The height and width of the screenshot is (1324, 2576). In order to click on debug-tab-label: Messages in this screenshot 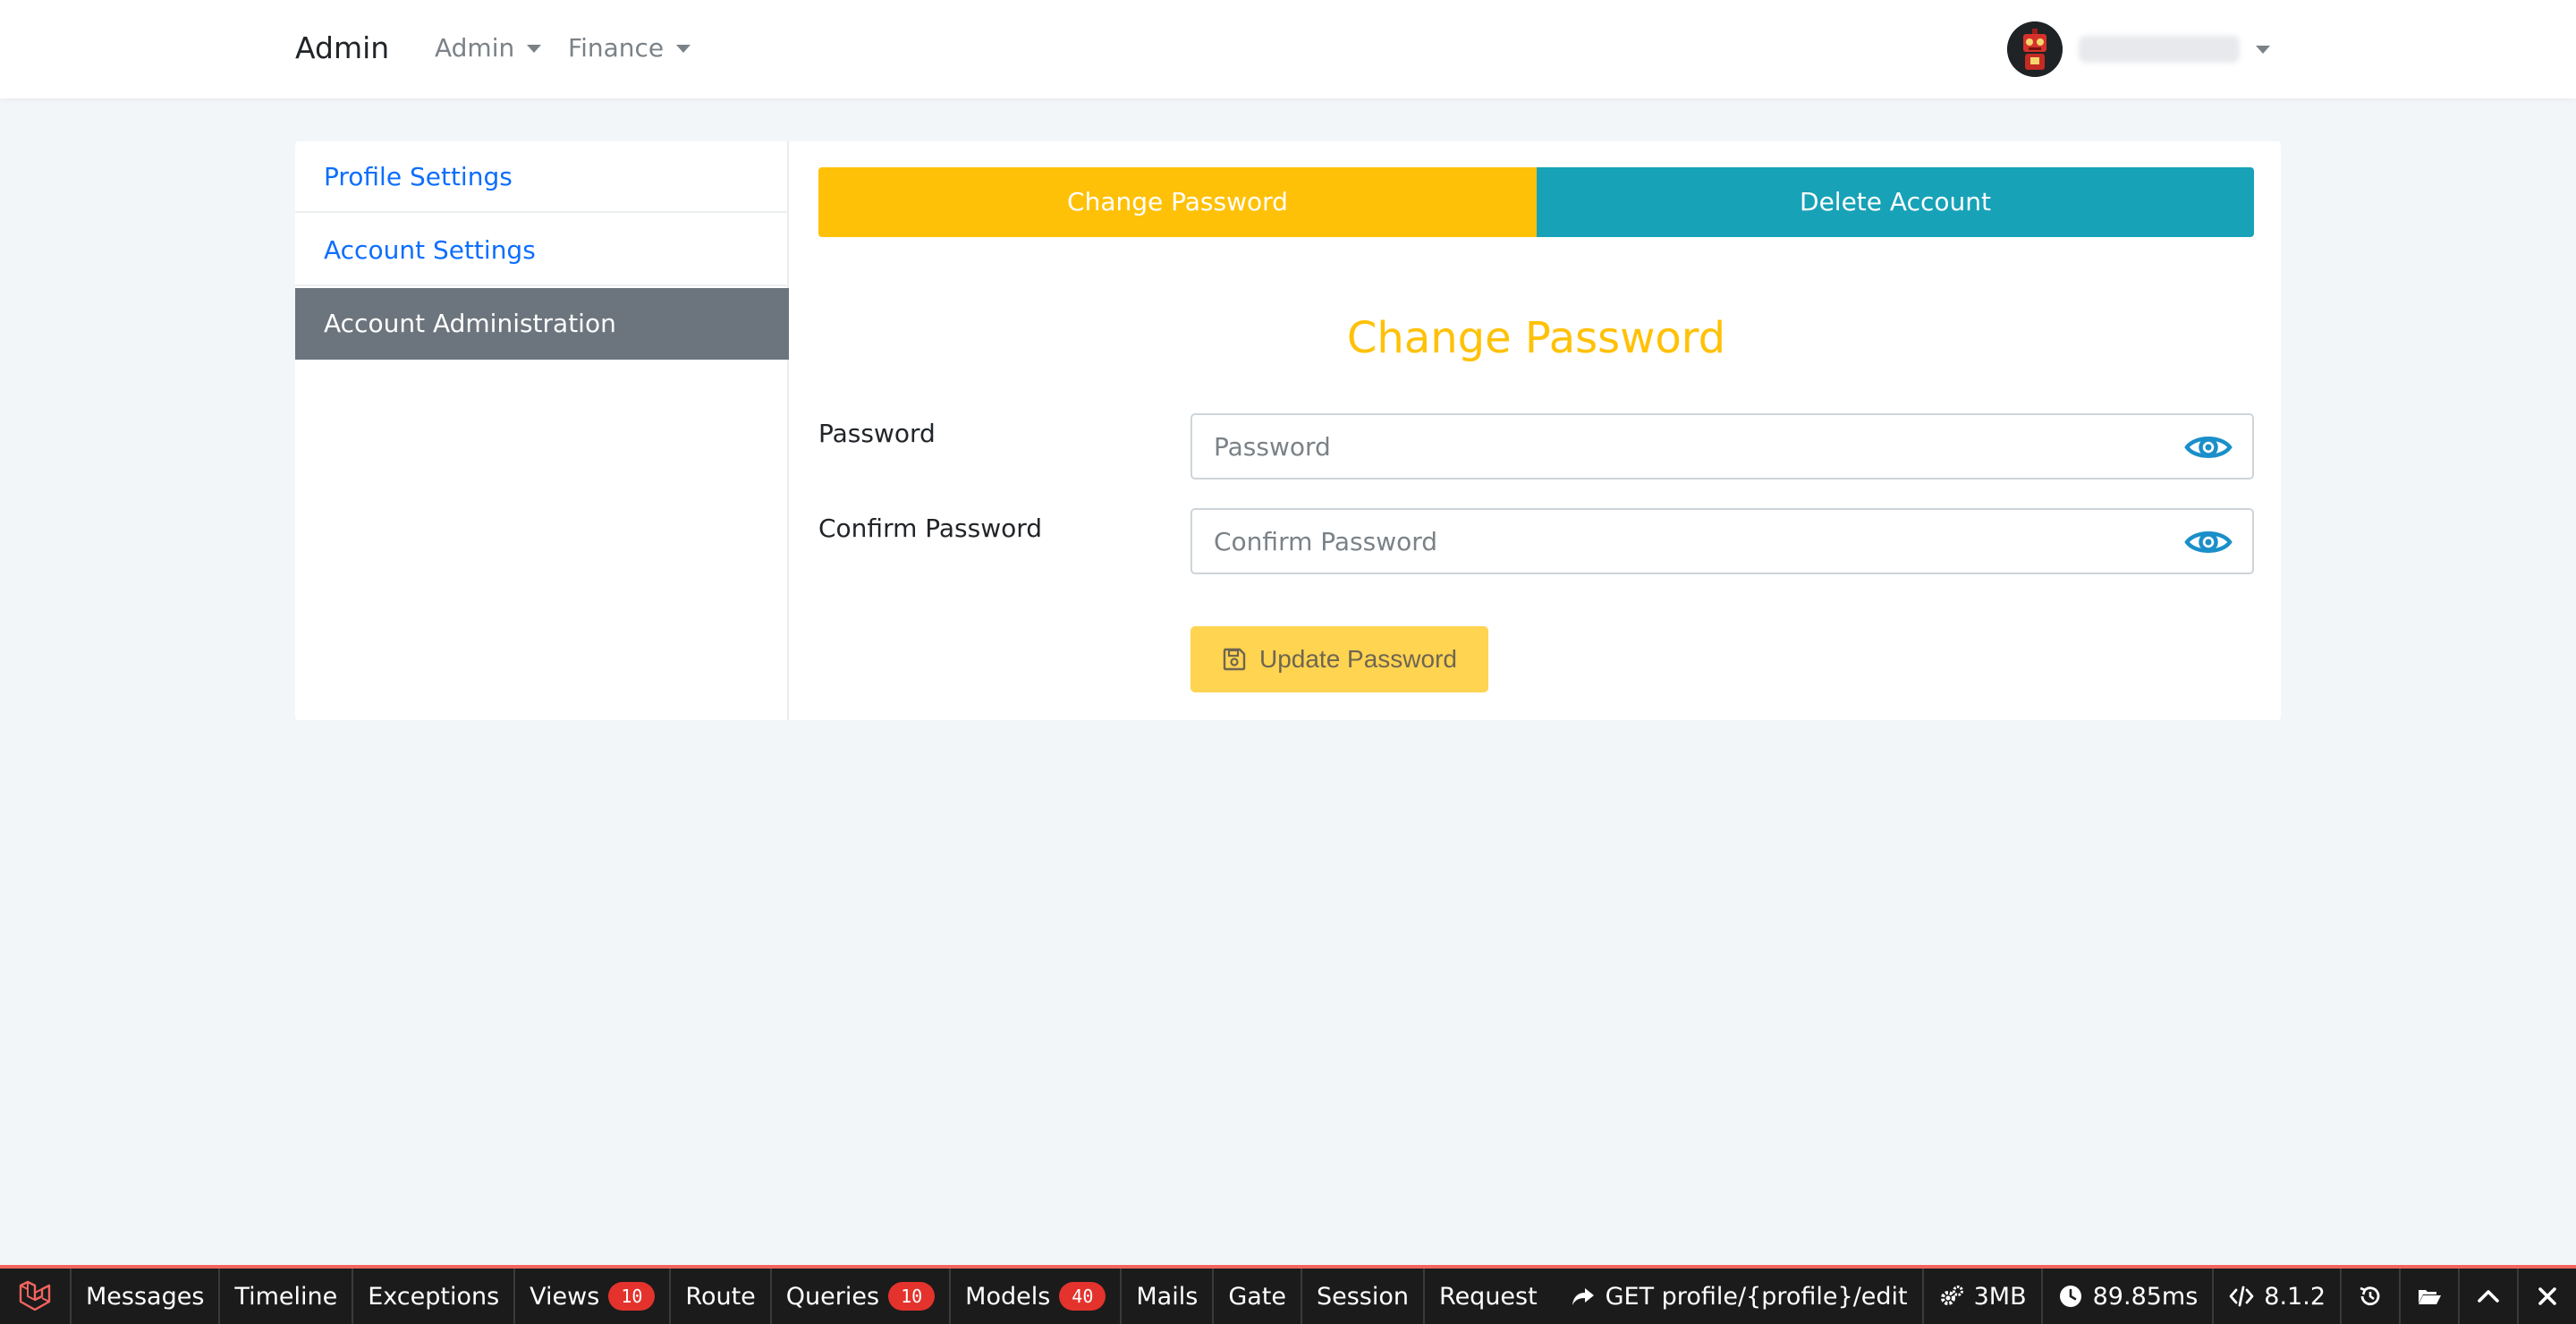, I will do `click(145, 1296)`.